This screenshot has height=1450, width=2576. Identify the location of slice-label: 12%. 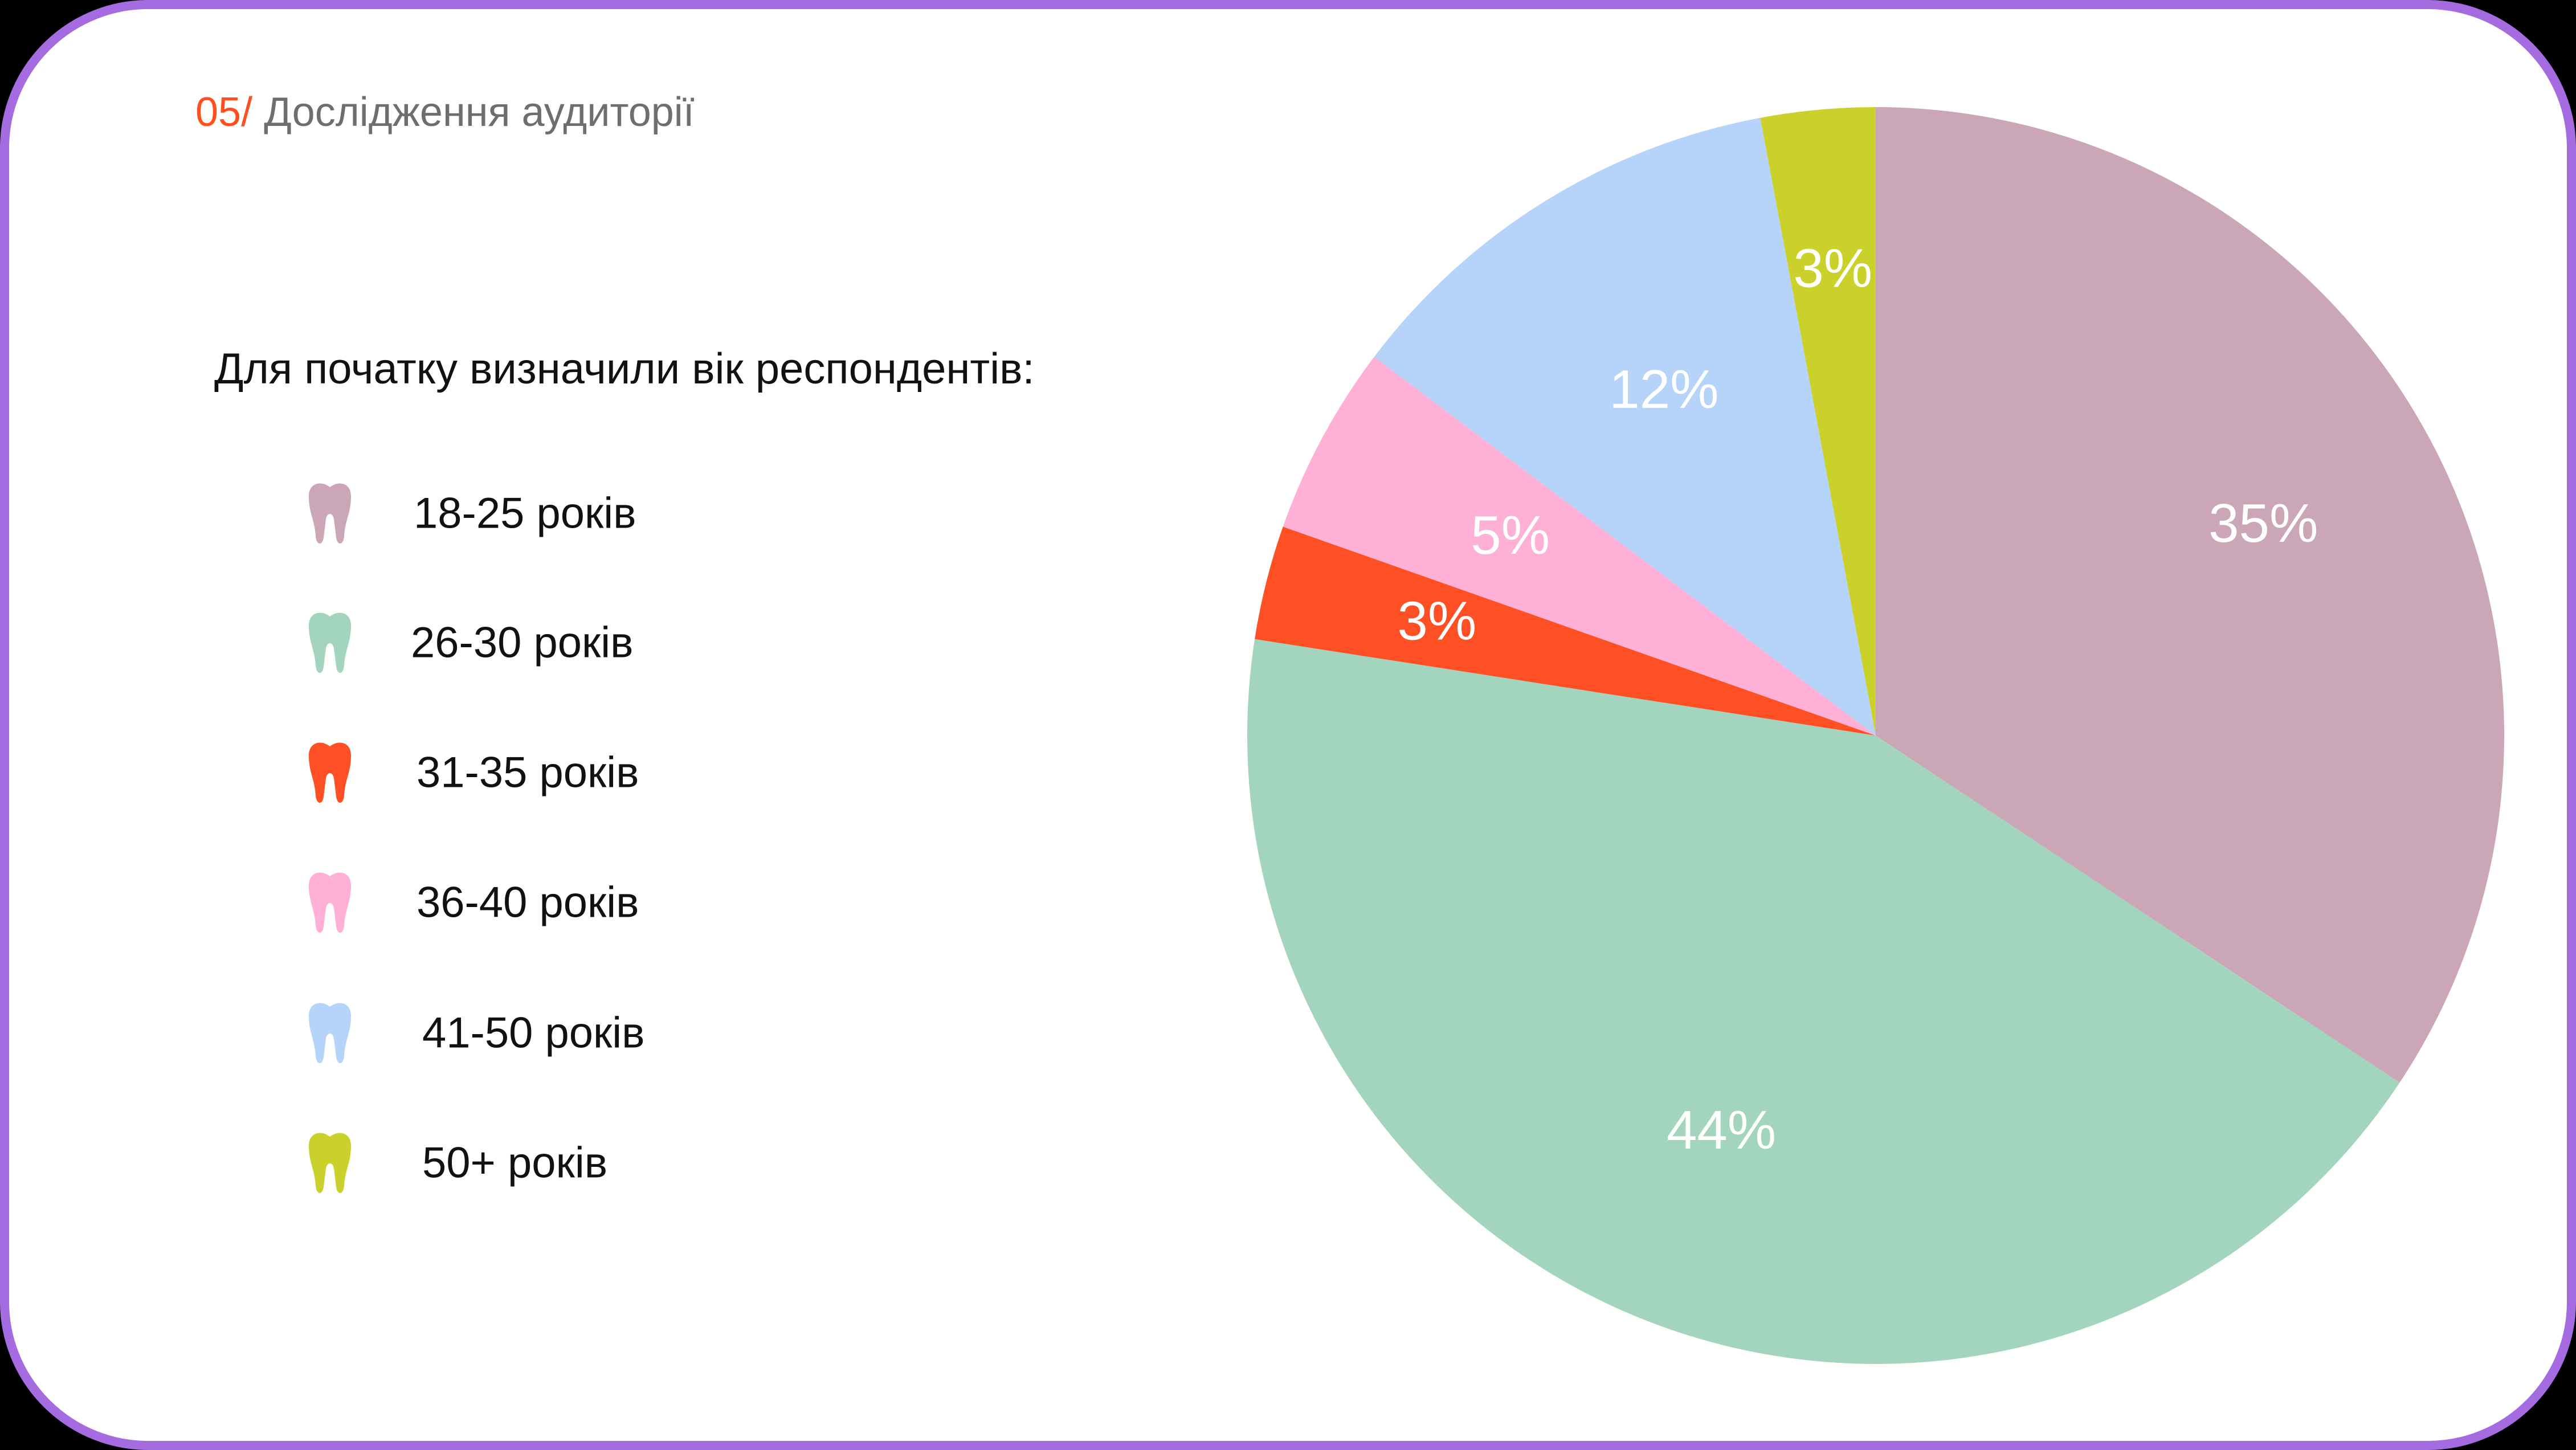
(1663, 389).